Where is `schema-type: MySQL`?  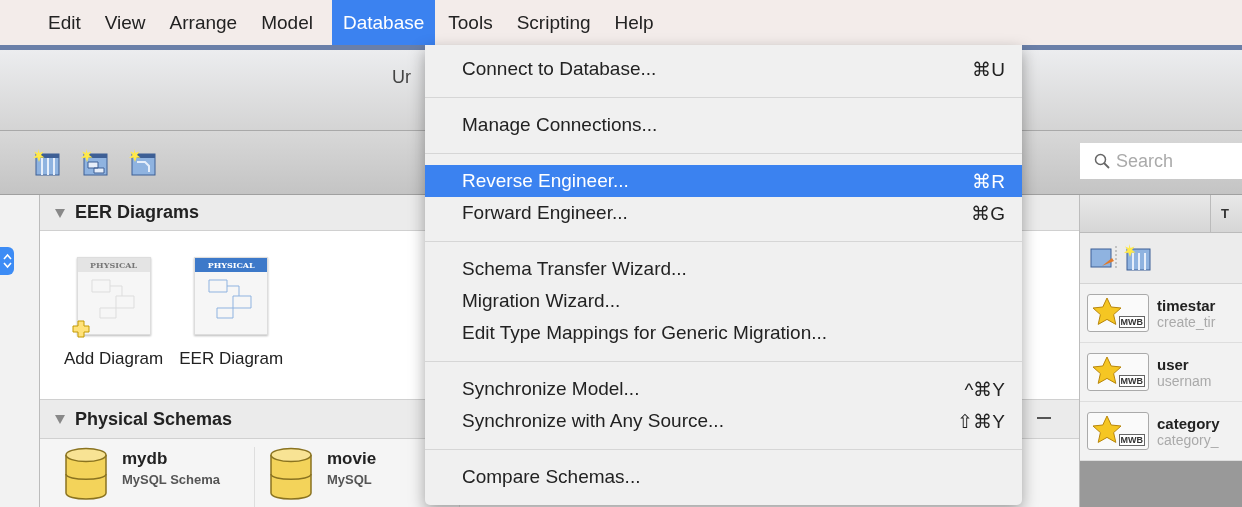 schema-type: MySQL is located at coordinates (350, 479).